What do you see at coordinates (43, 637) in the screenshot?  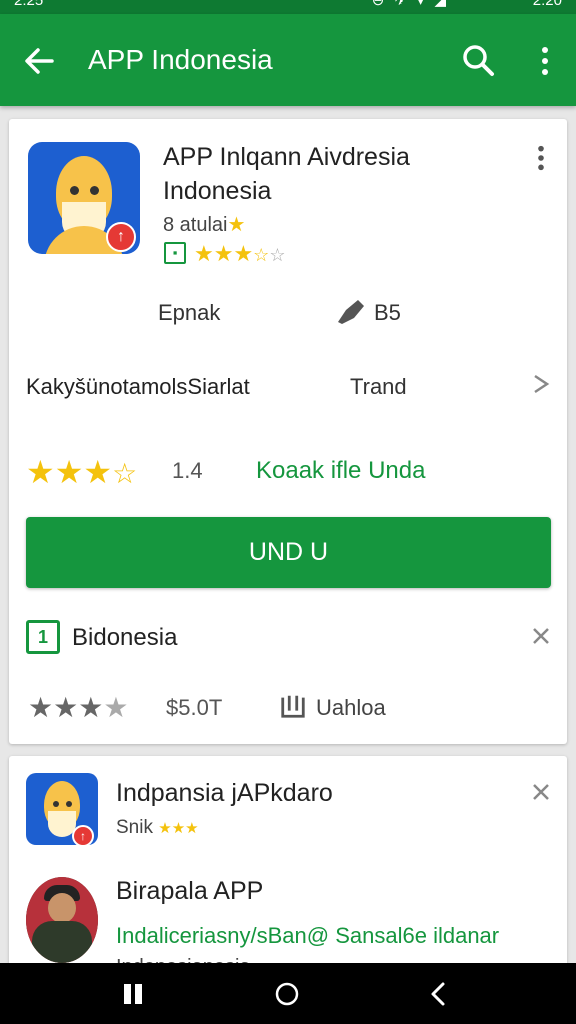 I see `section-icon: 1` at bounding box center [43, 637].